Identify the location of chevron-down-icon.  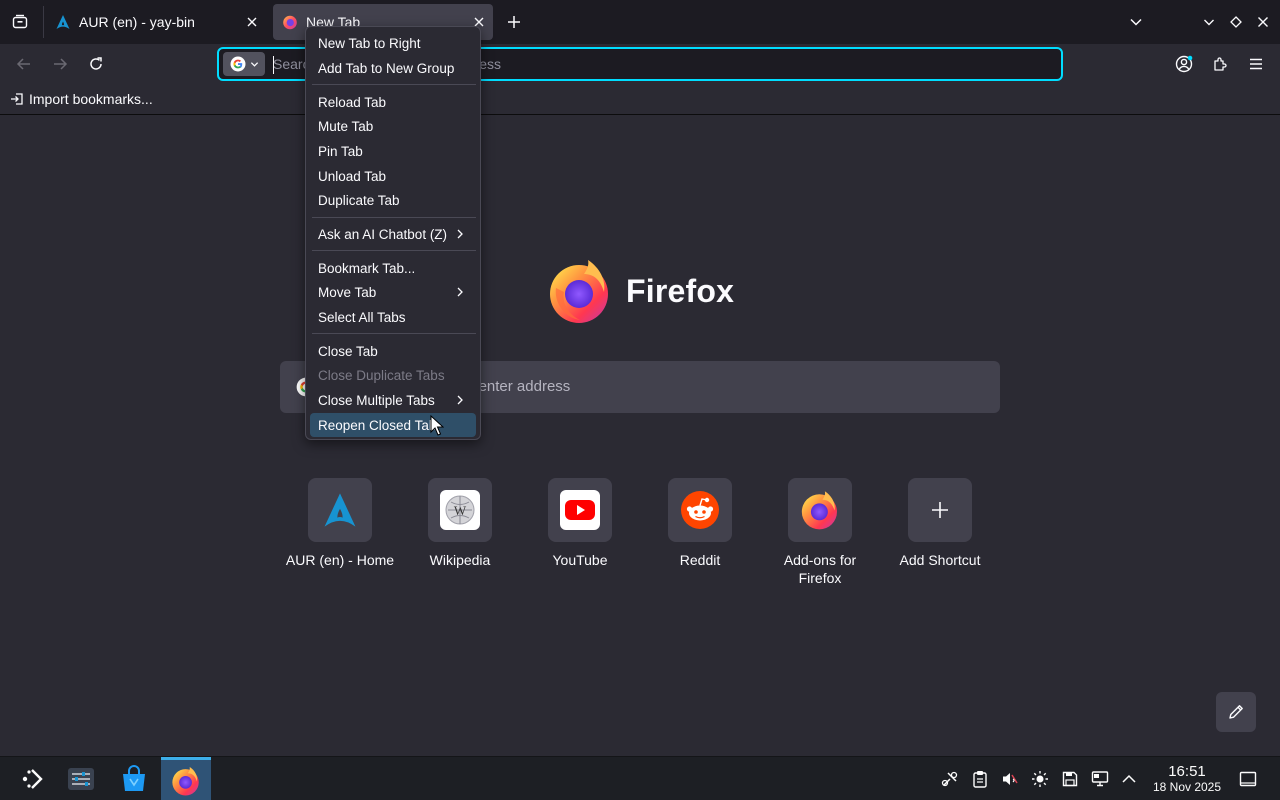
(254, 64).